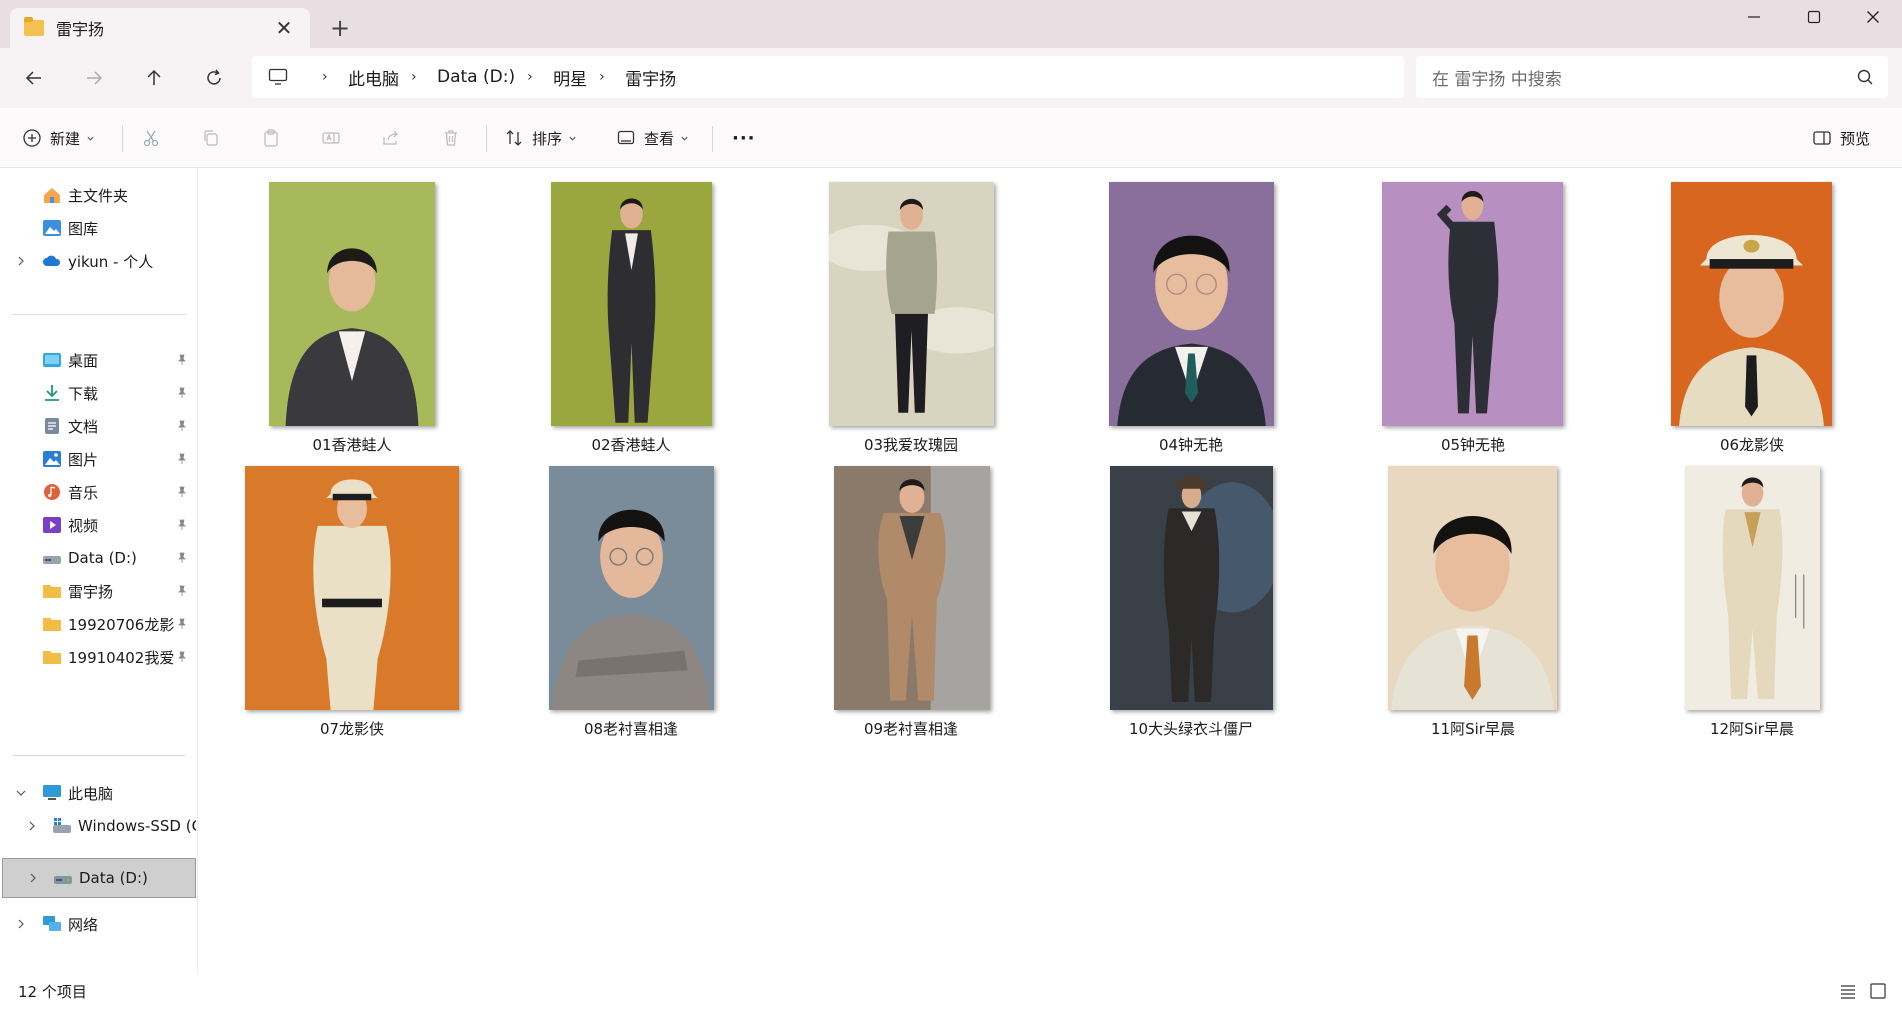 The height and width of the screenshot is (1009, 1902). What do you see at coordinates (98, 558) in the screenshot?
I see `sidebar-item-data-drive: Data (D:)` at bounding box center [98, 558].